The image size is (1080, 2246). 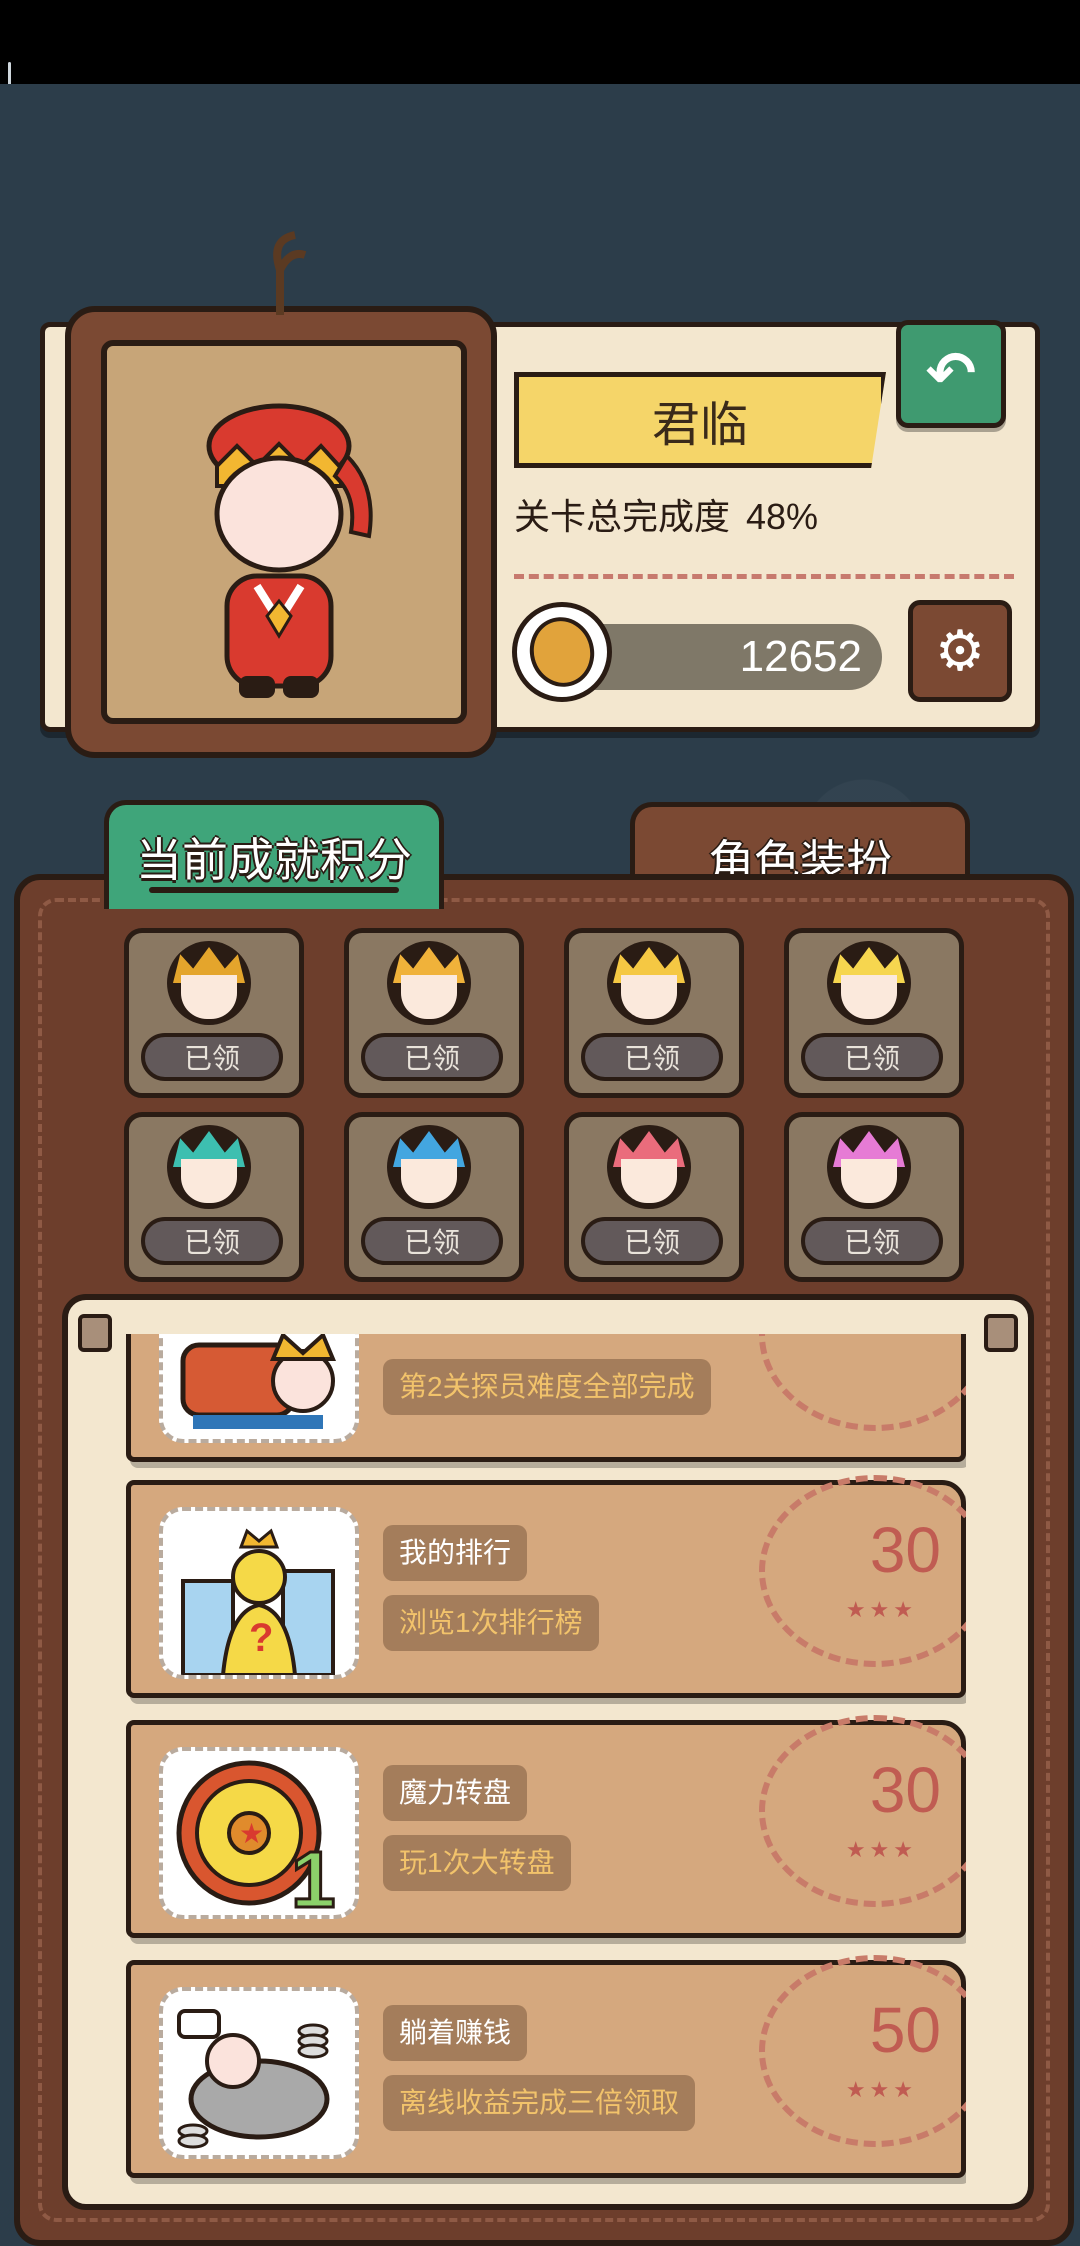 What do you see at coordinates (547, 1387) in the screenshot?
I see `task-description: 第2关探员难度全部完成` at bounding box center [547, 1387].